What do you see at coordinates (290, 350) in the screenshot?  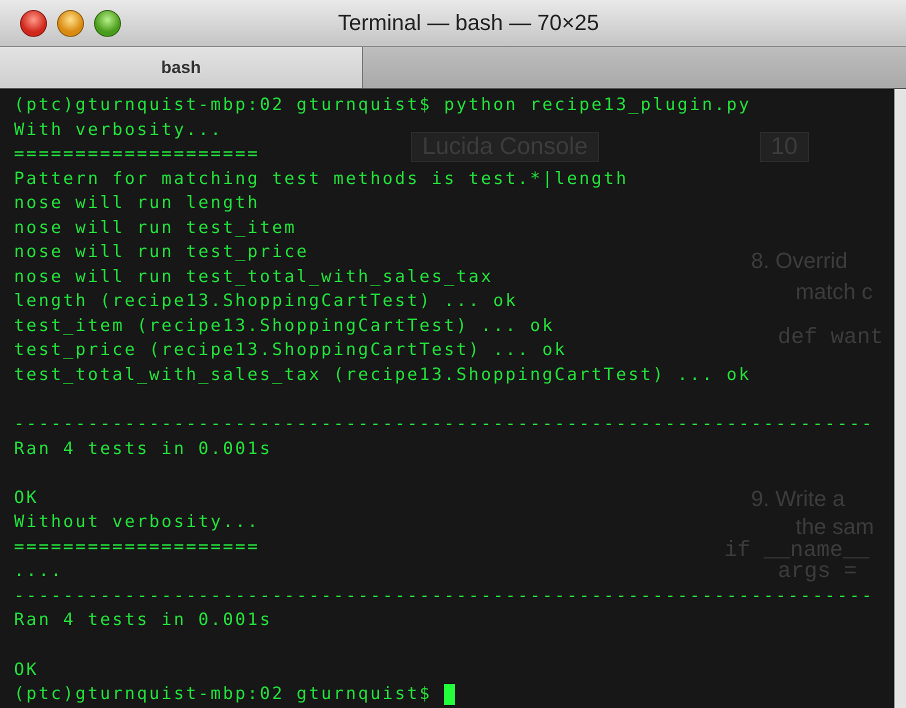 I see `terminal-output-line: test_price (recipe13.ShoppingCartTest) ... ok` at bounding box center [290, 350].